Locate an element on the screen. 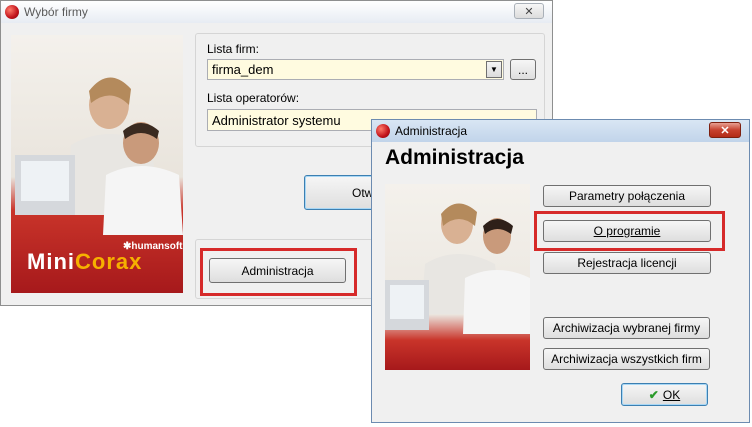 The image size is (752, 427). archive-all-button: Archiwizacja wszystkich firm is located at coordinates (626, 359).